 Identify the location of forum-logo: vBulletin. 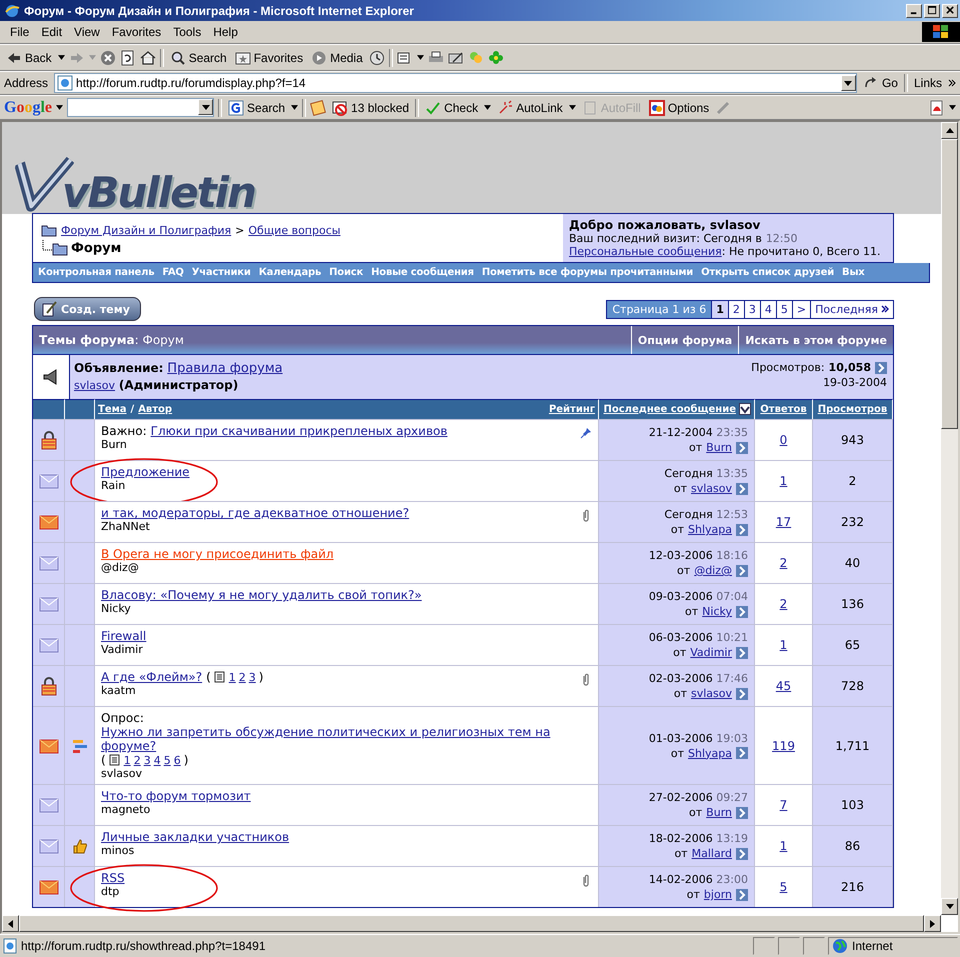
(133, 185).